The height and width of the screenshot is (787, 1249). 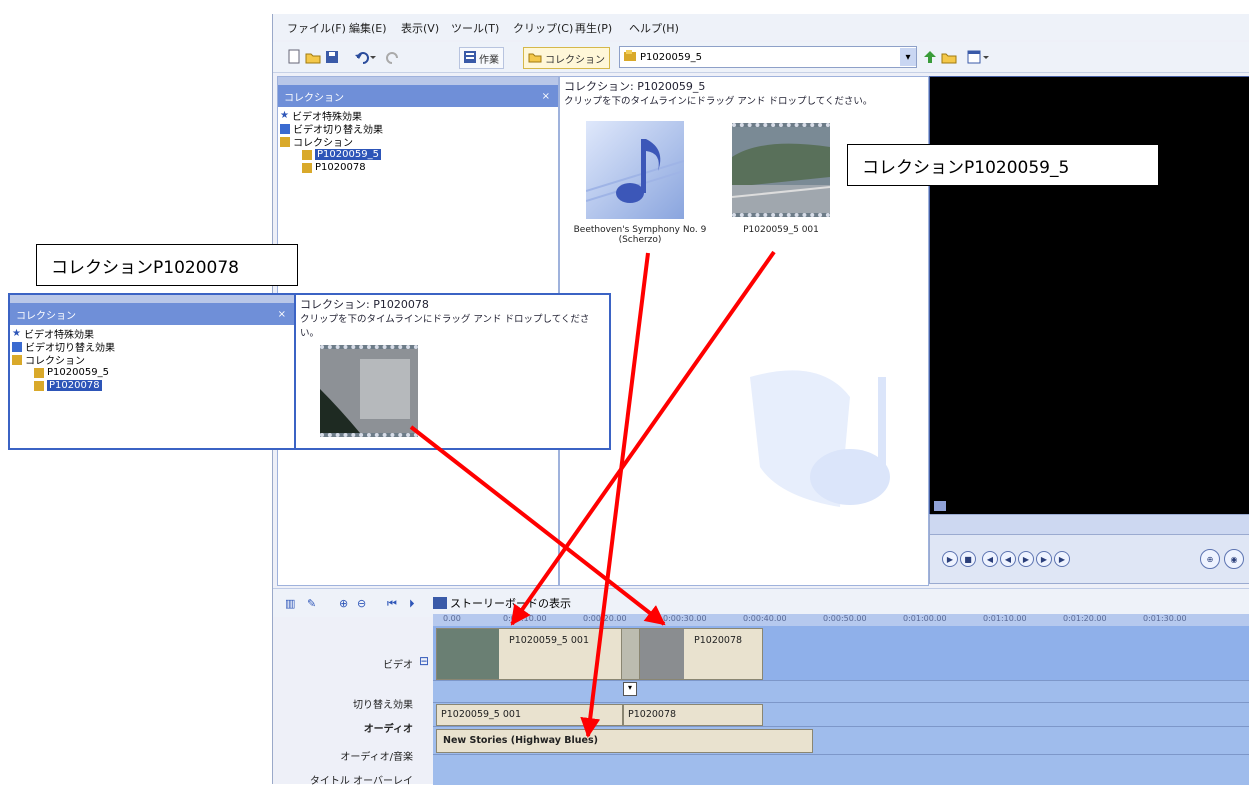 What do you see at coordinates (167, 265) in the screenshot?
I see `callout-collection-p1020078: コレクションP1020078` at bounding box center [167, 265].